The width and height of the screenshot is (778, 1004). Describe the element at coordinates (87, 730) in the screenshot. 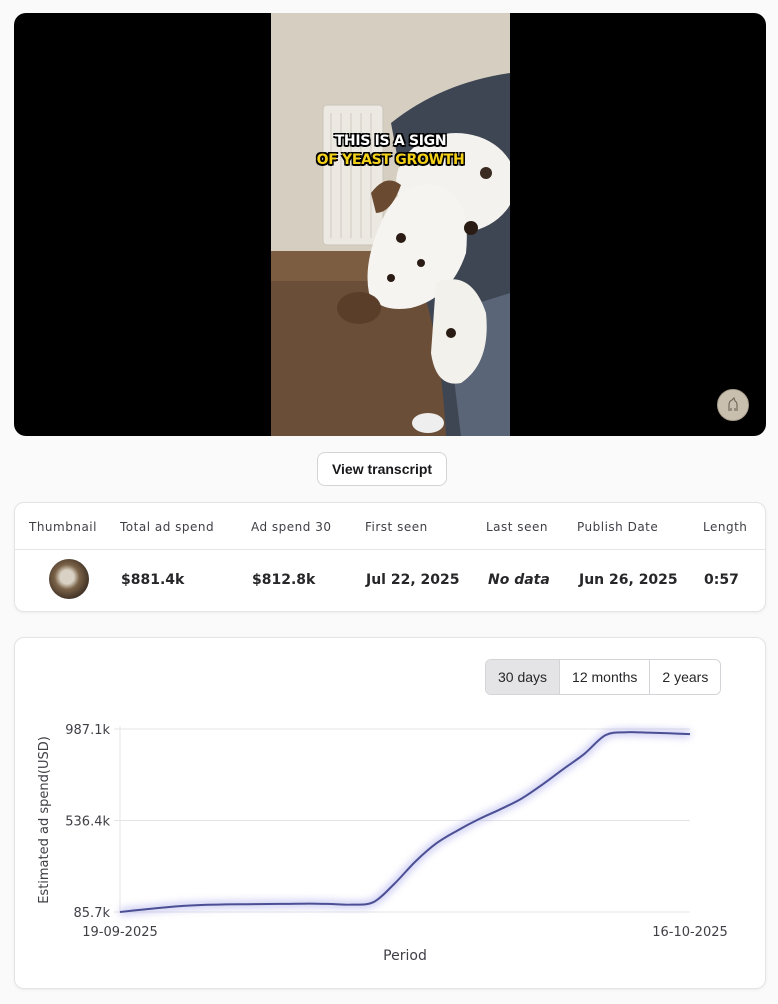

I see `y-tick-label: 987.1k` at that location.